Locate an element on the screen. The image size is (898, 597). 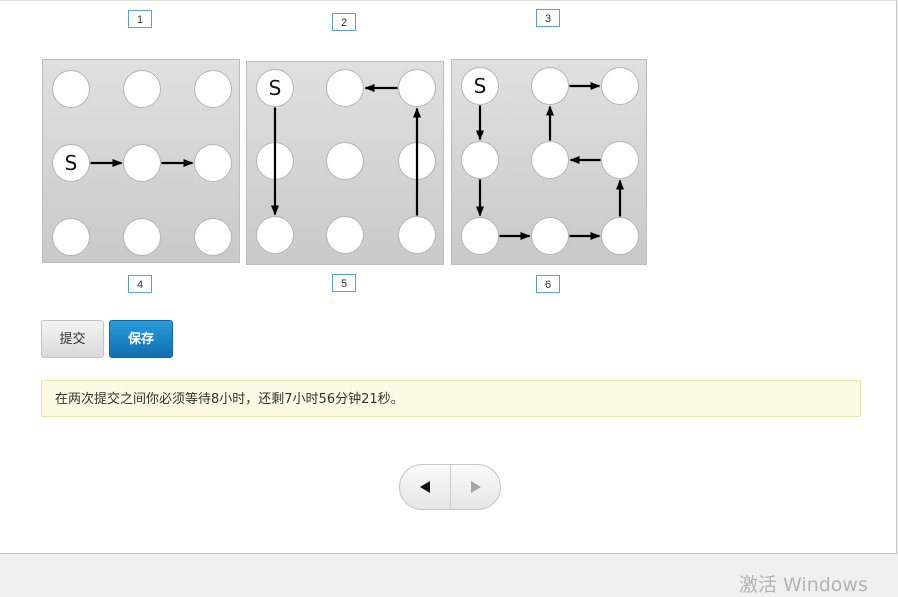
option-label-3: 3 is located at coordinates (548, 18).